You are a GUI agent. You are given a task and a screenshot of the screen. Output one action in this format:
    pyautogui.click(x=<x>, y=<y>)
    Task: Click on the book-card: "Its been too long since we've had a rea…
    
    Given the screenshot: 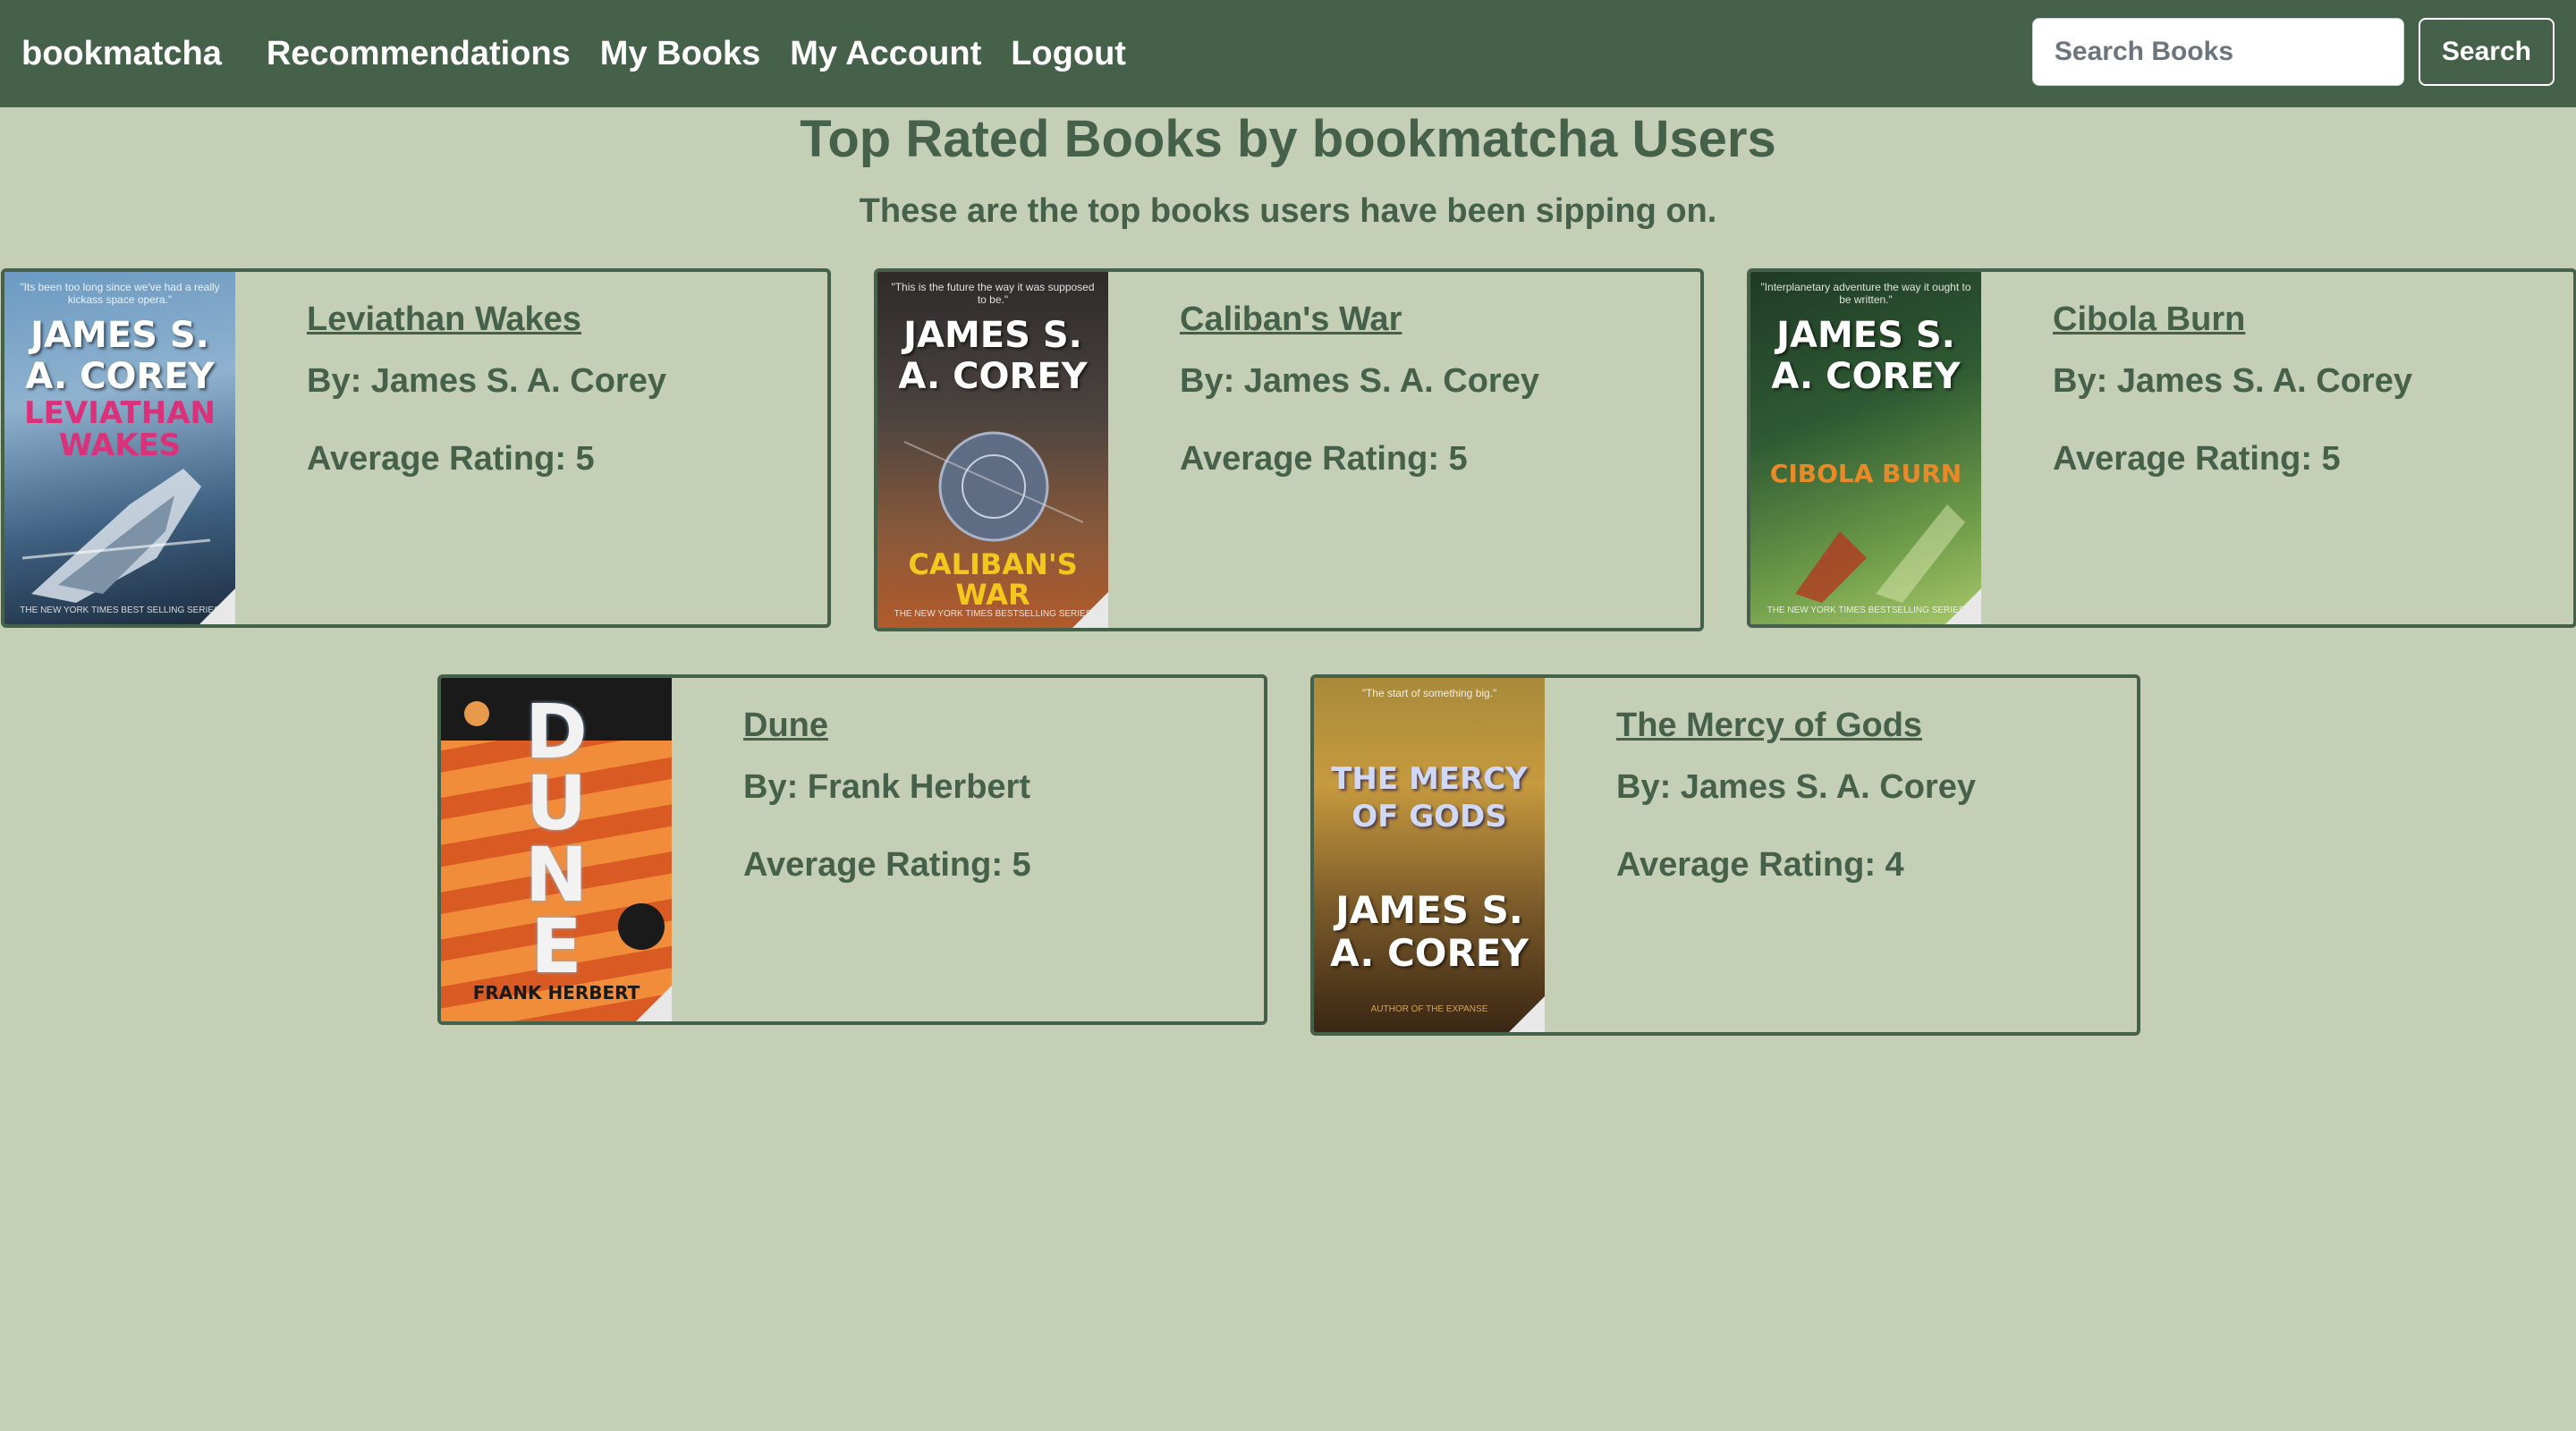 What is the action you would take?
    pyautogui.click(x=416, y=448)
    